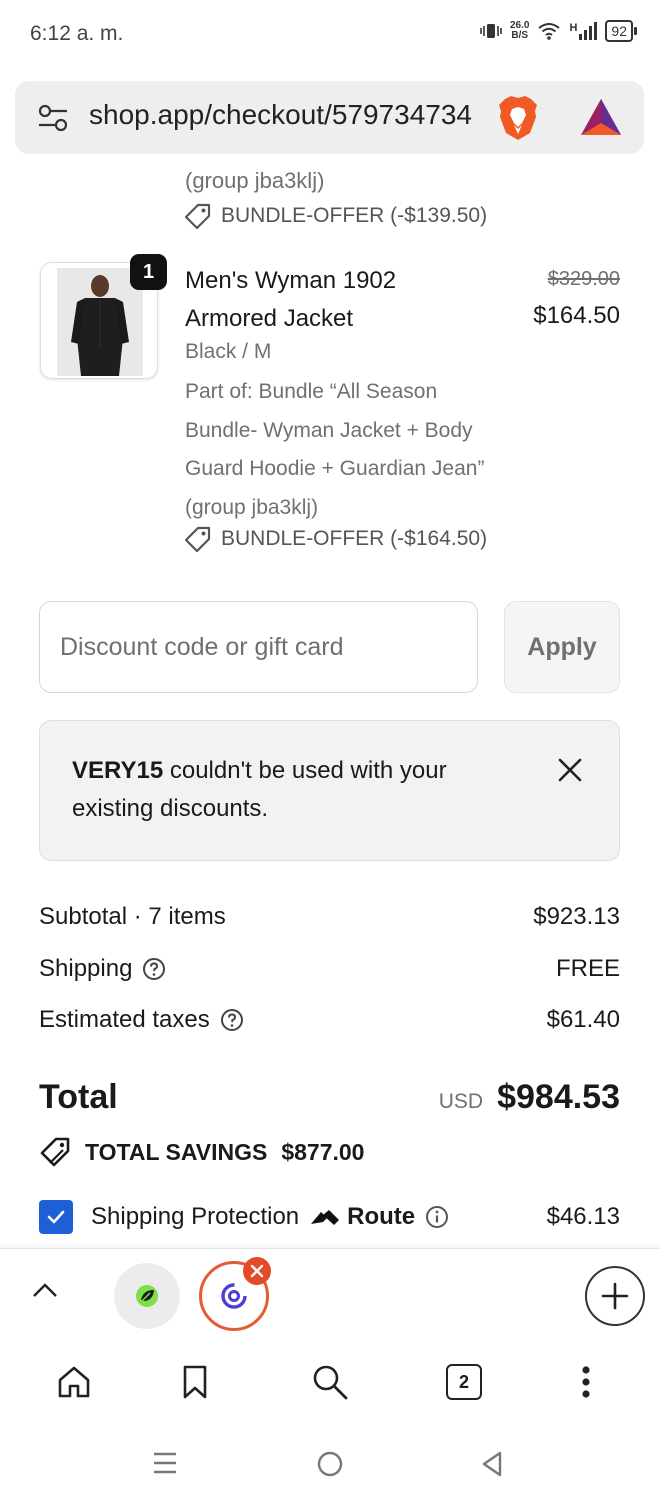 The image size is (659, 1500). I want to click on address-bar: shop.app/checkout/579734734, so click(329, 117).